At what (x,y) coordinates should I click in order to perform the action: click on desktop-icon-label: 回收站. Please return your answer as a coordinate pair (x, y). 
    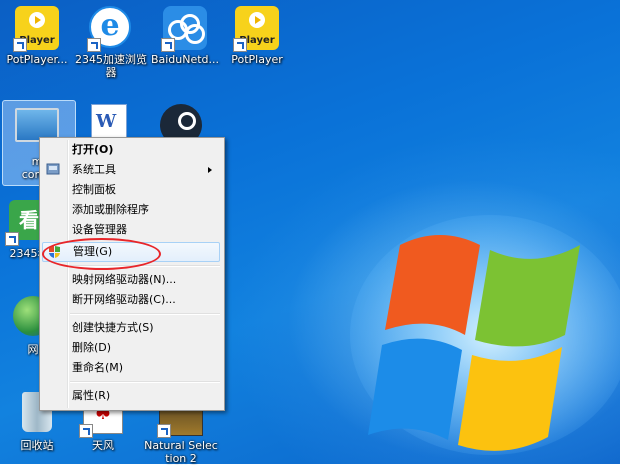
    Looking at the image, I should click on (37, 445).